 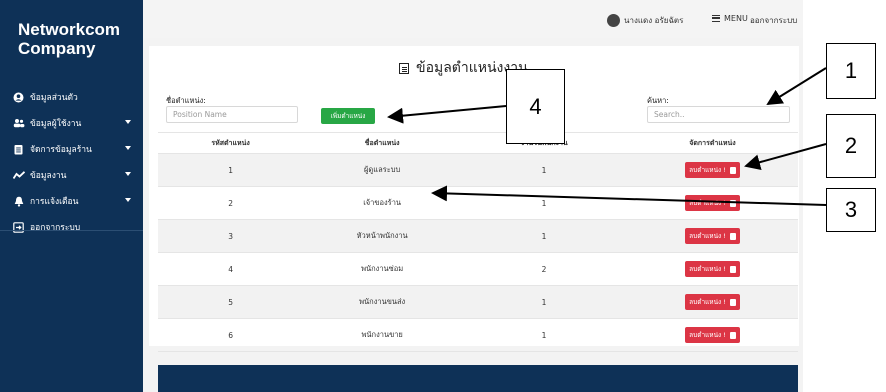 I want to click on annotation-label-2: 2, so click(x=851, y=146).